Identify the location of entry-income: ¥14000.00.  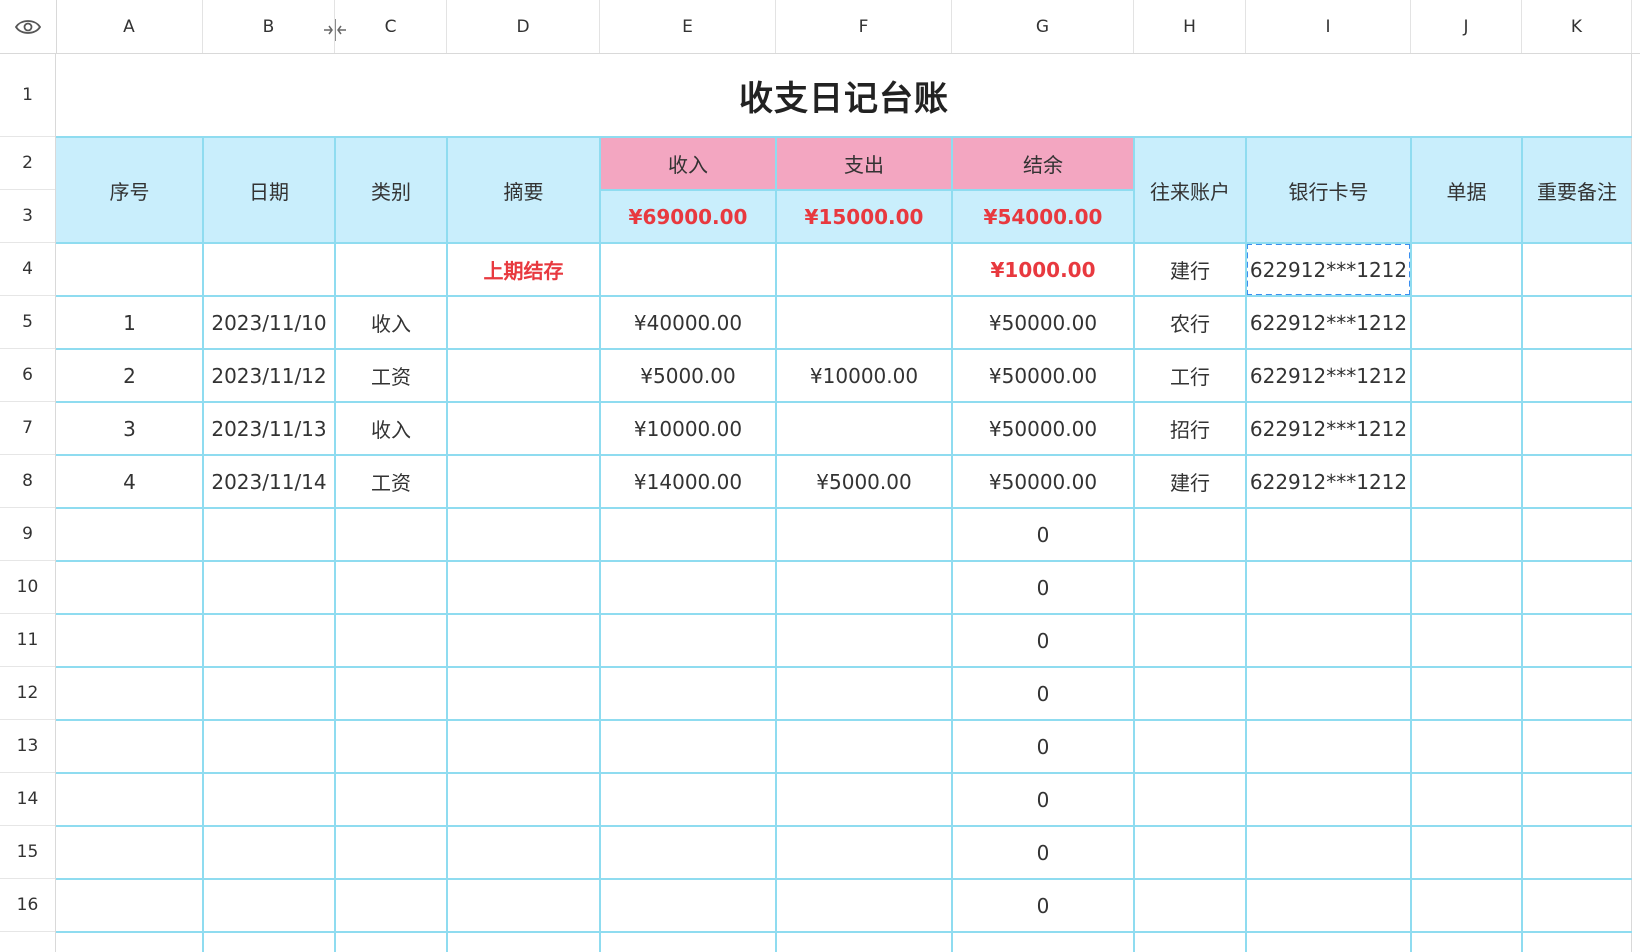
(688, 481).